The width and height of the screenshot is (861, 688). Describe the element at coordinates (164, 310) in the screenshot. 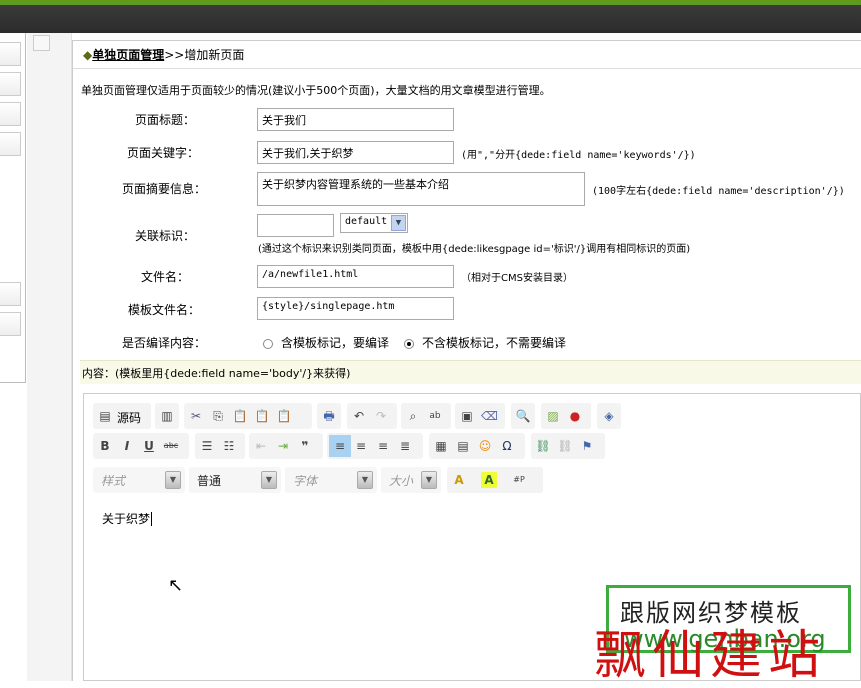

I see `template-label: 模板文件名：` at that location.